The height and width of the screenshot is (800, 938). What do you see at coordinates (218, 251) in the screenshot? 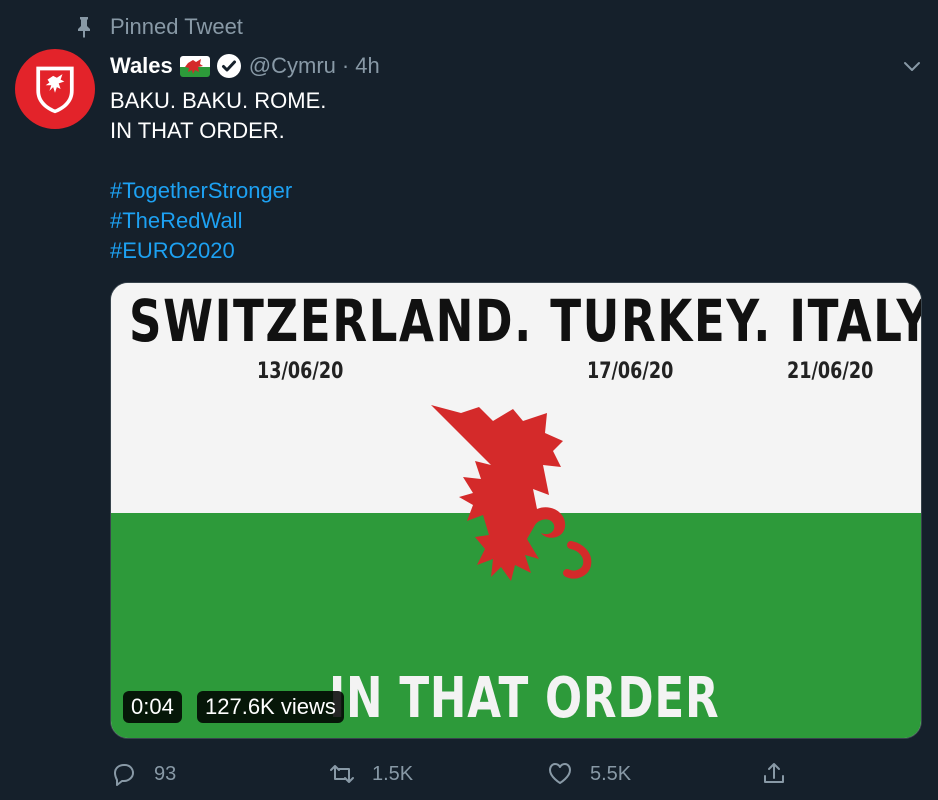
I see `hashtag-link: #EURO2020` at bounding box center [218, 251].